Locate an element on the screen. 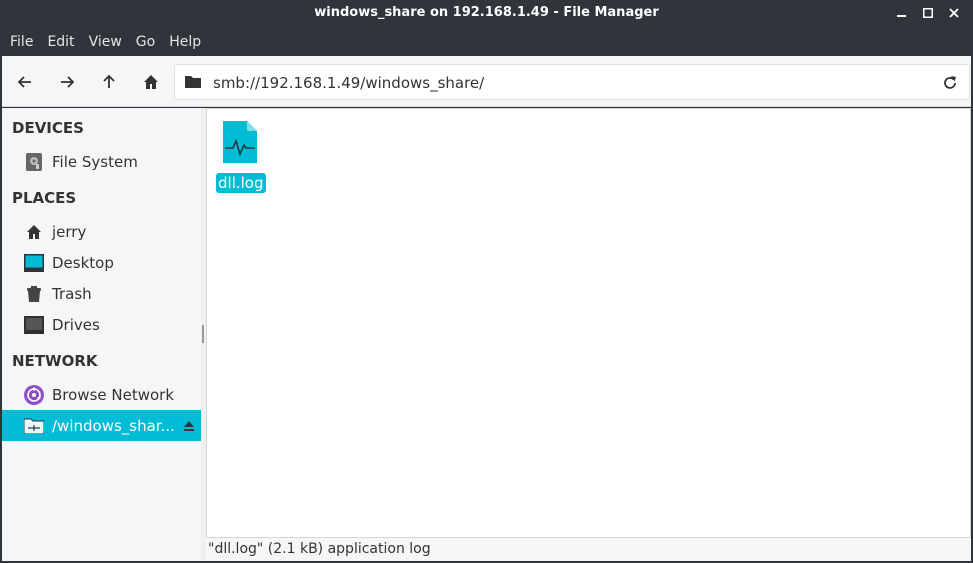 This screenshot has height=563, width=973. eject-icon is located at coordinates (189, 426).